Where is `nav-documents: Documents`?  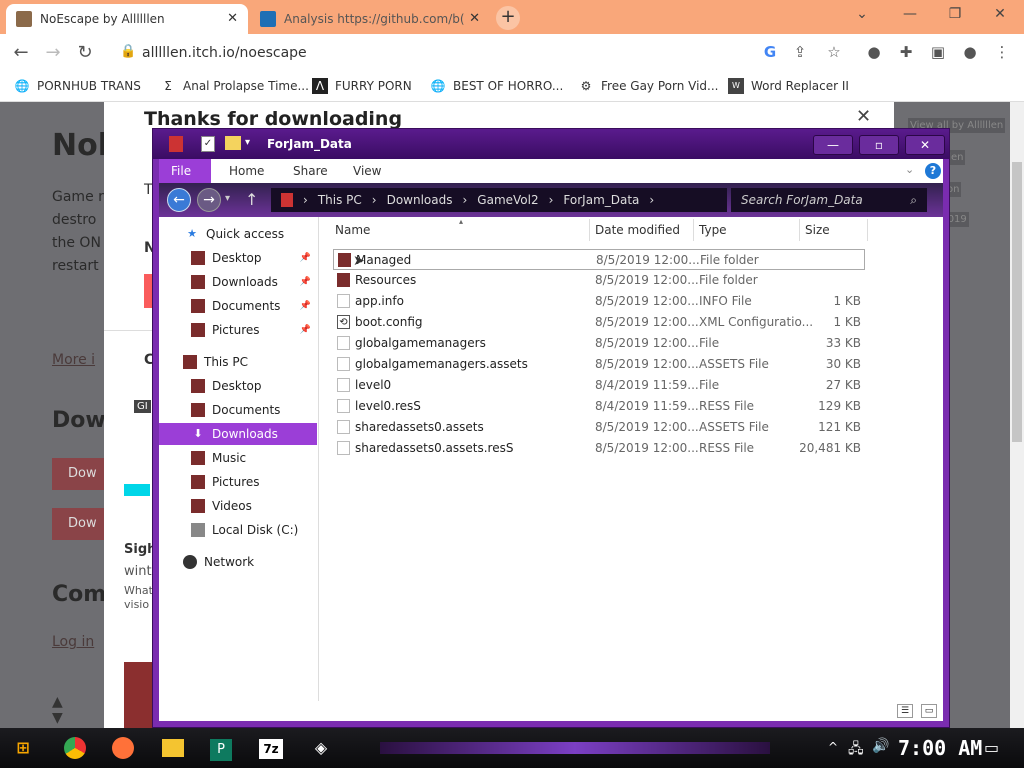
nav-documents: Documents is located at coordinates (238, 410).